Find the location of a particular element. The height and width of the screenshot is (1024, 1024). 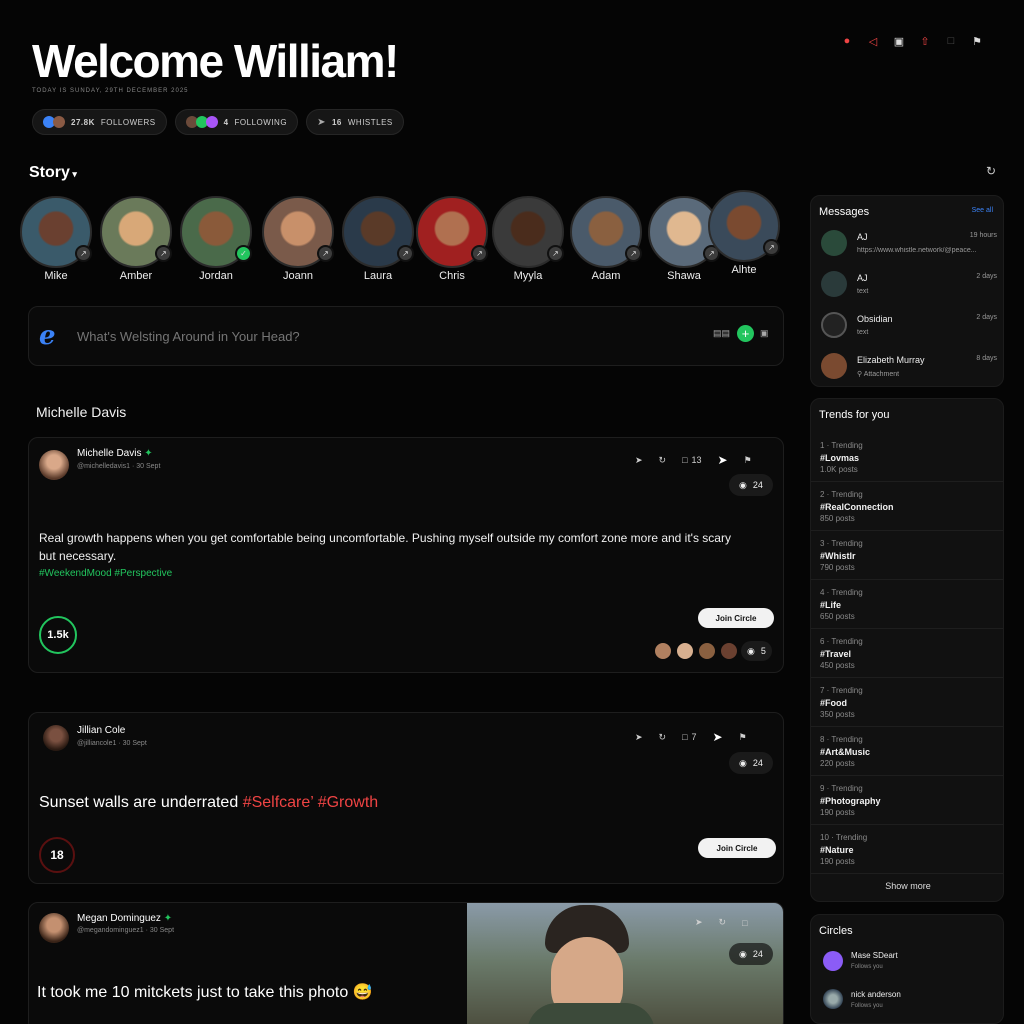

circle-name: Mase SDeart is located at coordinates (874, 955).